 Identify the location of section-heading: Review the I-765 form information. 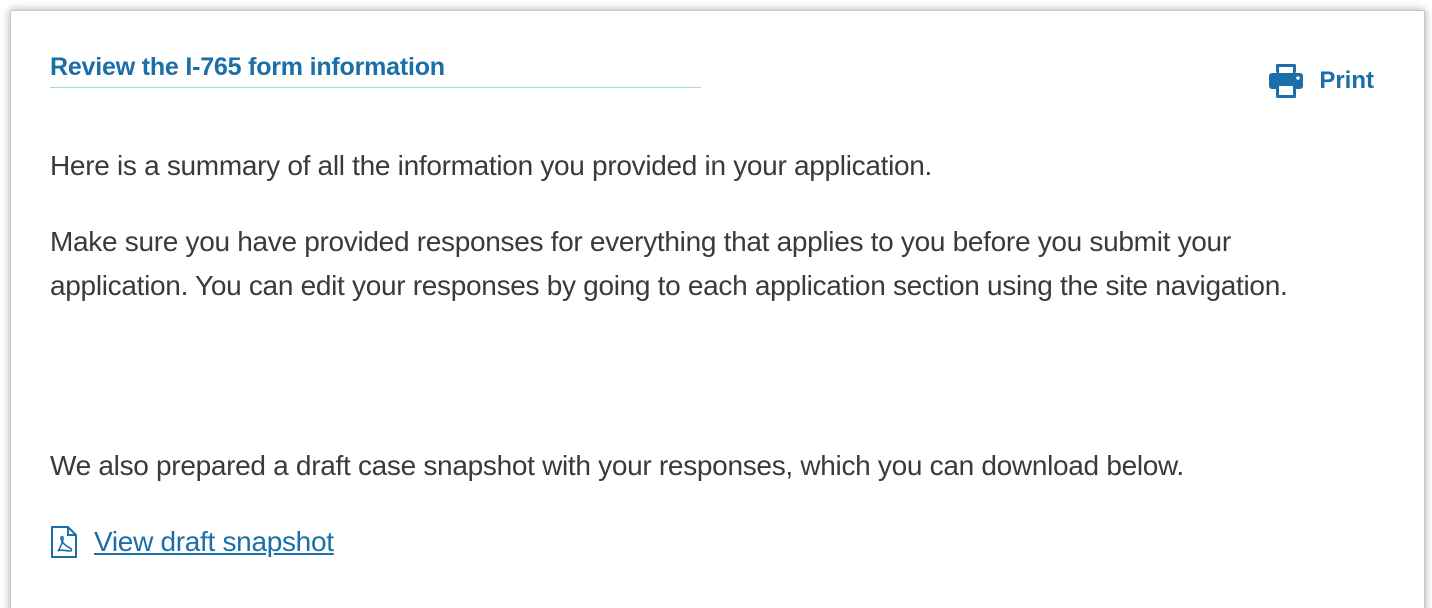
(375, 70).